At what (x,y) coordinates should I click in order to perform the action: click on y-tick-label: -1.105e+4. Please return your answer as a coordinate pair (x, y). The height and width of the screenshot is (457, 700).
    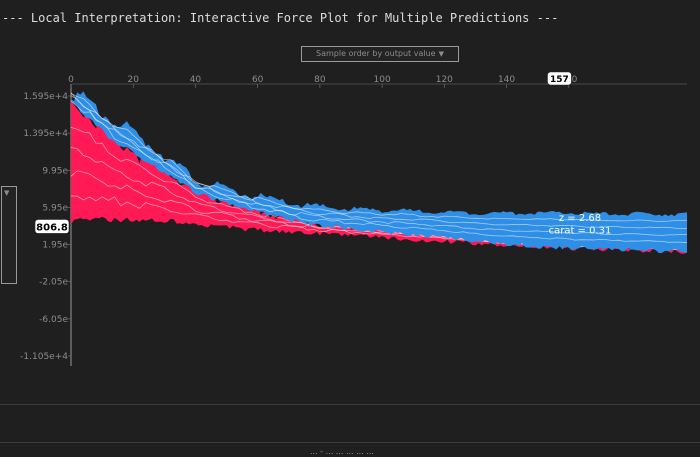
    Looking at the image, I should click on (44, 357).